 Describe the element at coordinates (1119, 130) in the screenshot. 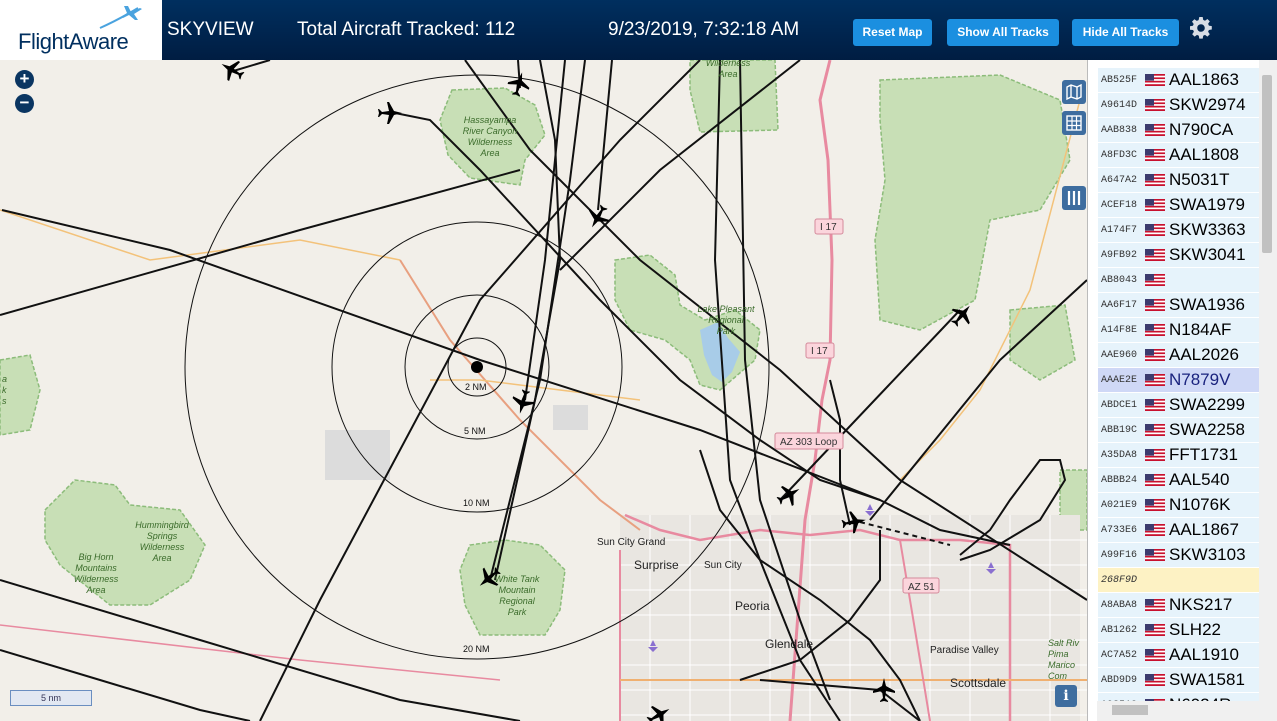

I see `aircraft-hex: AAB838` at that location.